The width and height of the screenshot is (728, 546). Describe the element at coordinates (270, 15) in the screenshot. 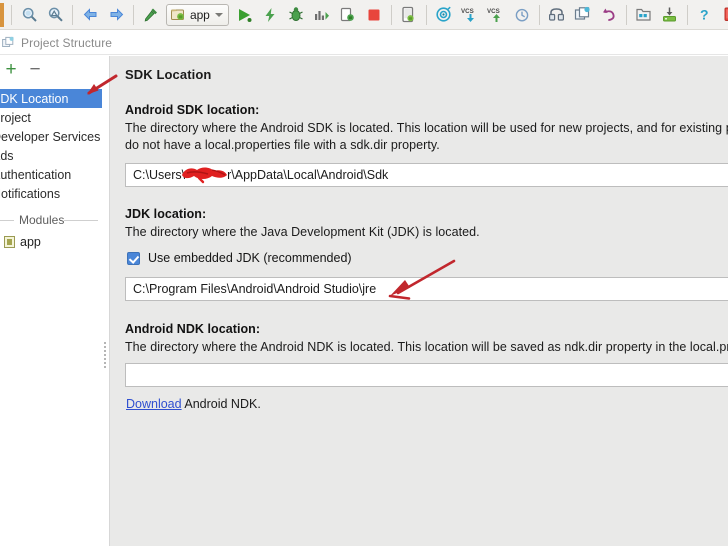

I see `apply-changes-icon` at that location.